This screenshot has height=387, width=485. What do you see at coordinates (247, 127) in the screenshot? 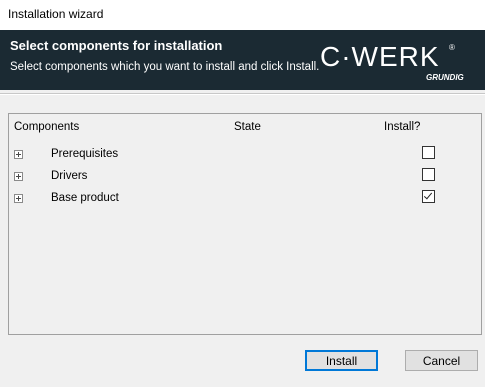
I see `column-header-state: State` at bounding box center [247, 127].